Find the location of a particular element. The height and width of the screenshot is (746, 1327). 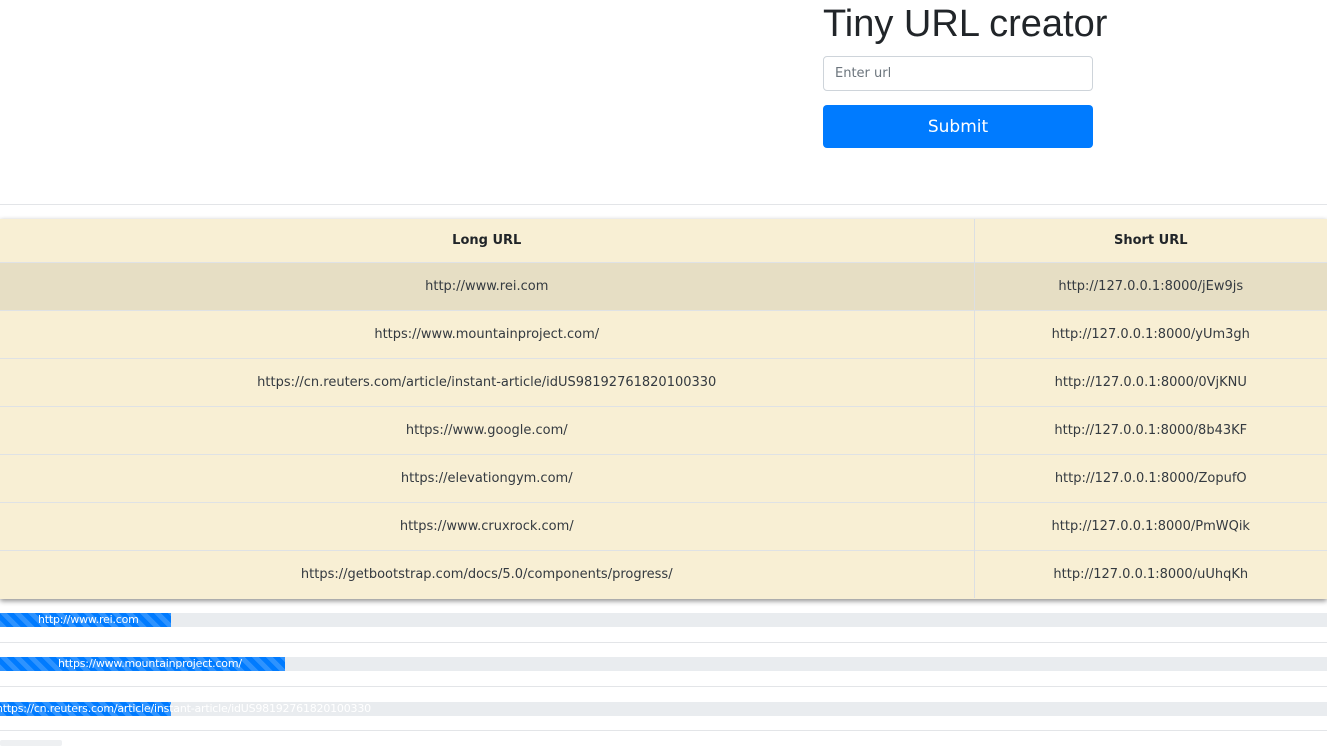

short-url-cell: http://127.0.0.1:8000/yUm3gh is located at coordinates (1150, 334).